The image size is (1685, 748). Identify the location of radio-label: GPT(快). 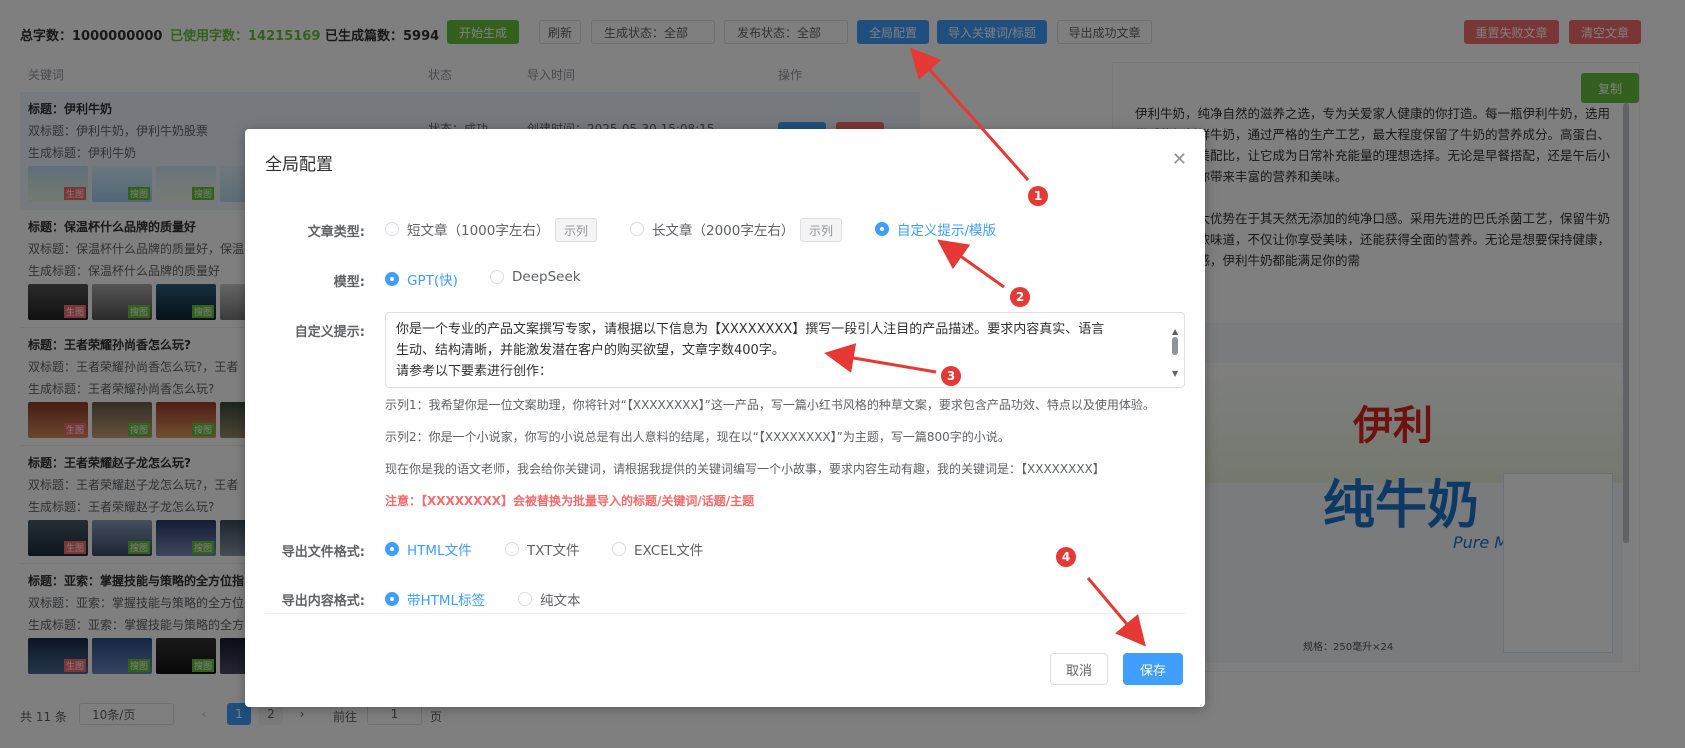
(432, 281).